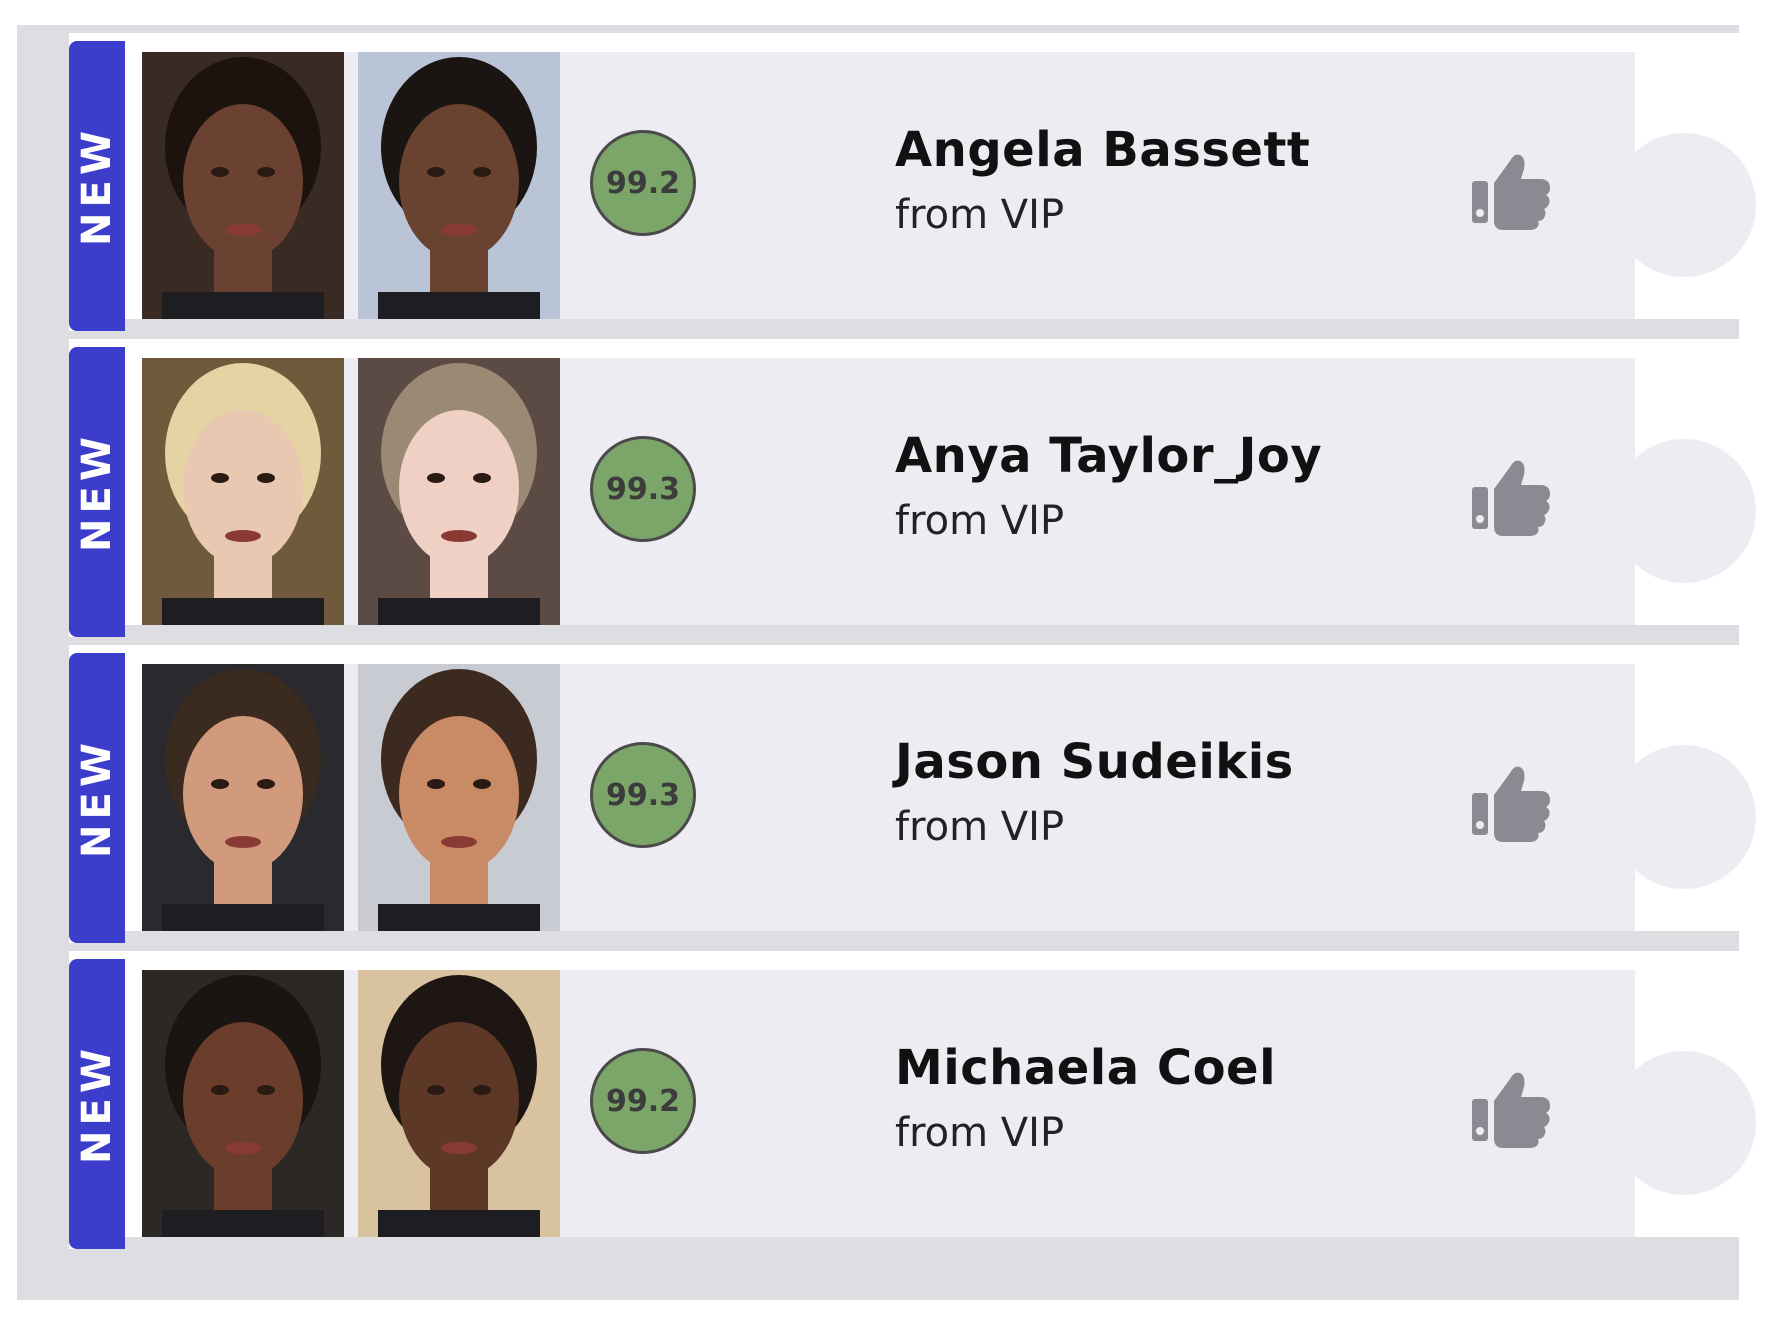  What do you see at coordinates (1094, 762) in the screenshot?
I see `celebrity-name: Jason Sudeikis` at bounding box center [1094, 762].